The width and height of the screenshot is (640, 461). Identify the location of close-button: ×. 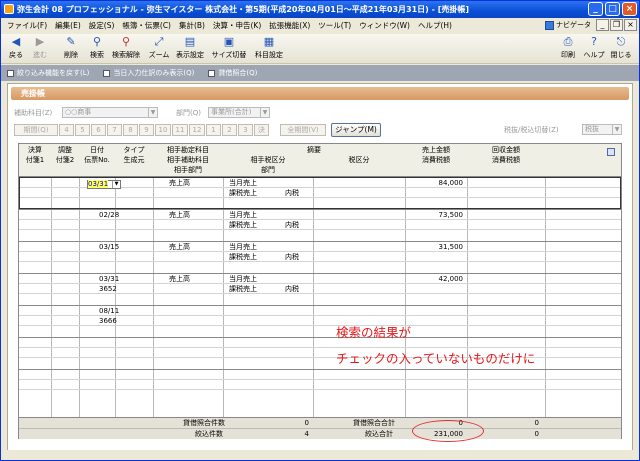
(629, 9).